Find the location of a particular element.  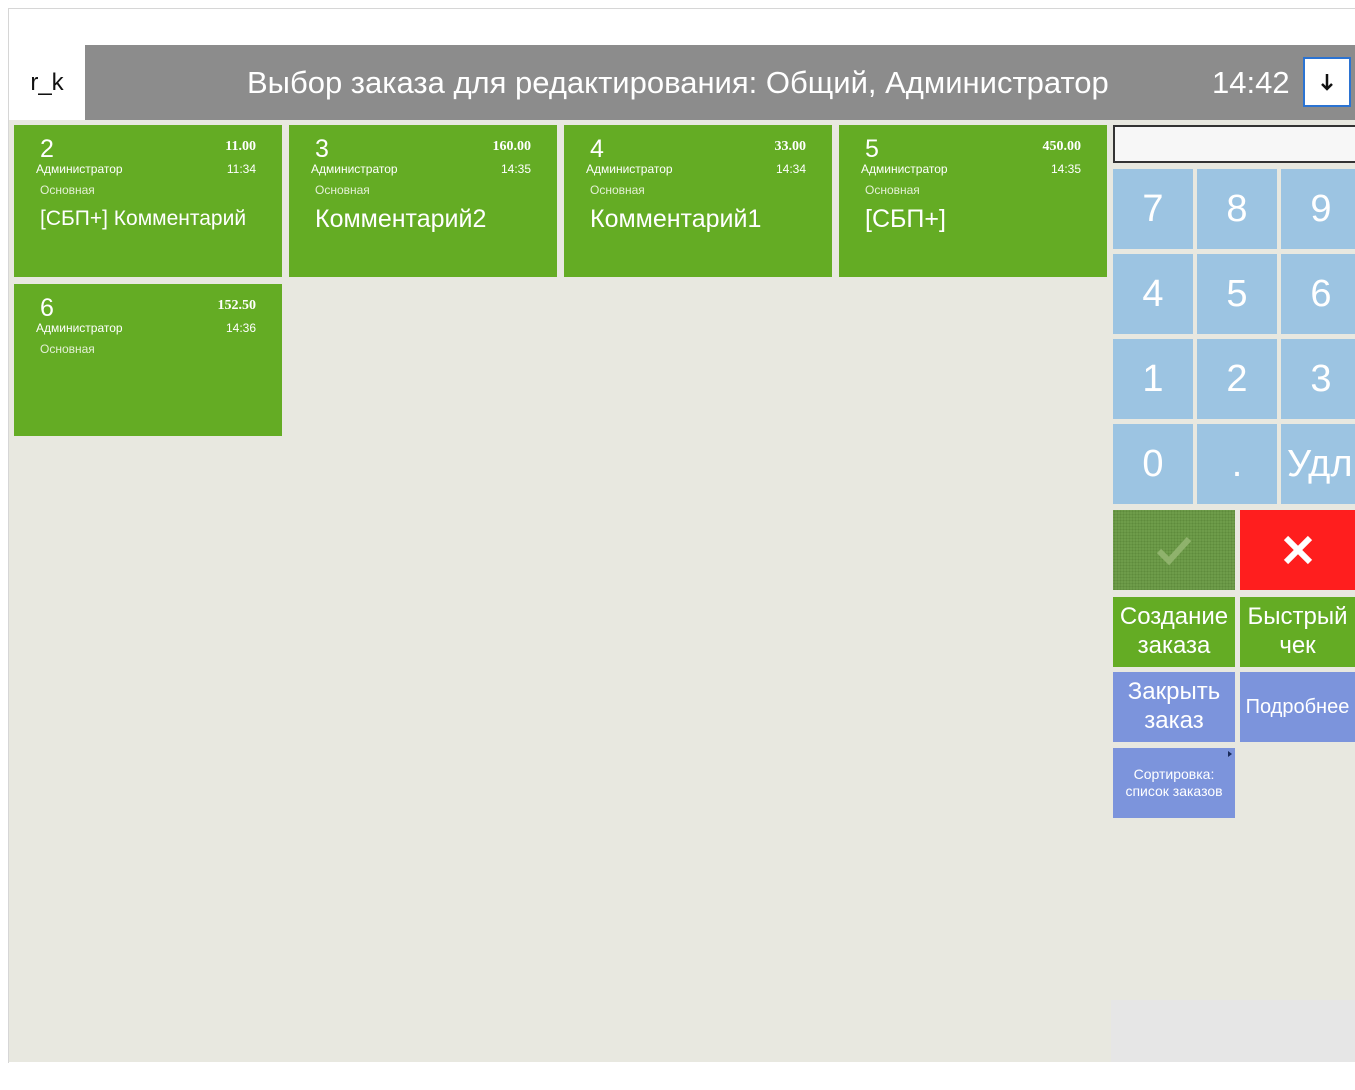

clock: 14:42 is located at coordinates (1251, 82).